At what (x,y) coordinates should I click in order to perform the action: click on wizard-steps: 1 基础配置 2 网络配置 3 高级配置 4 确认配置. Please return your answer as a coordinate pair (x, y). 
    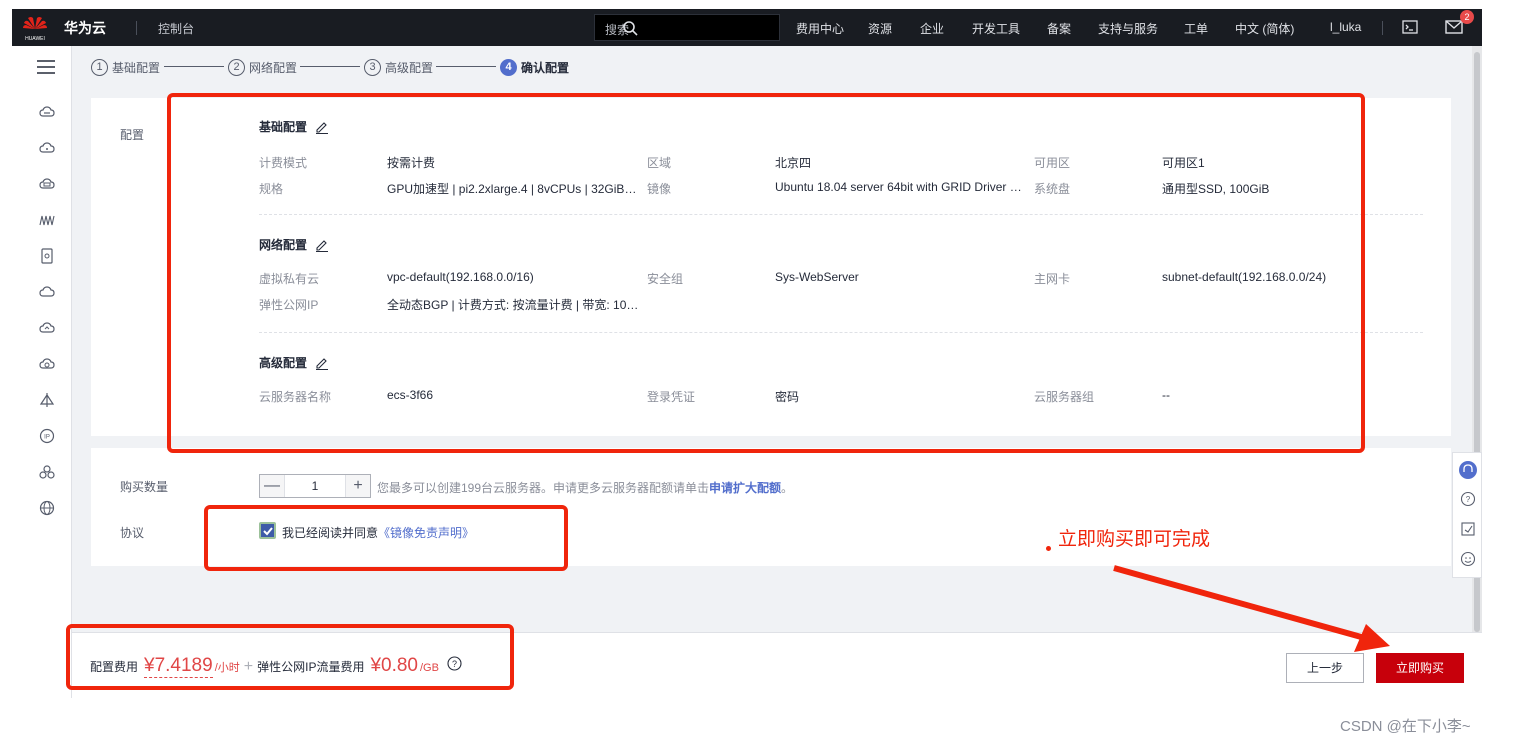
    Looking at the image, I should click on (772, 66).